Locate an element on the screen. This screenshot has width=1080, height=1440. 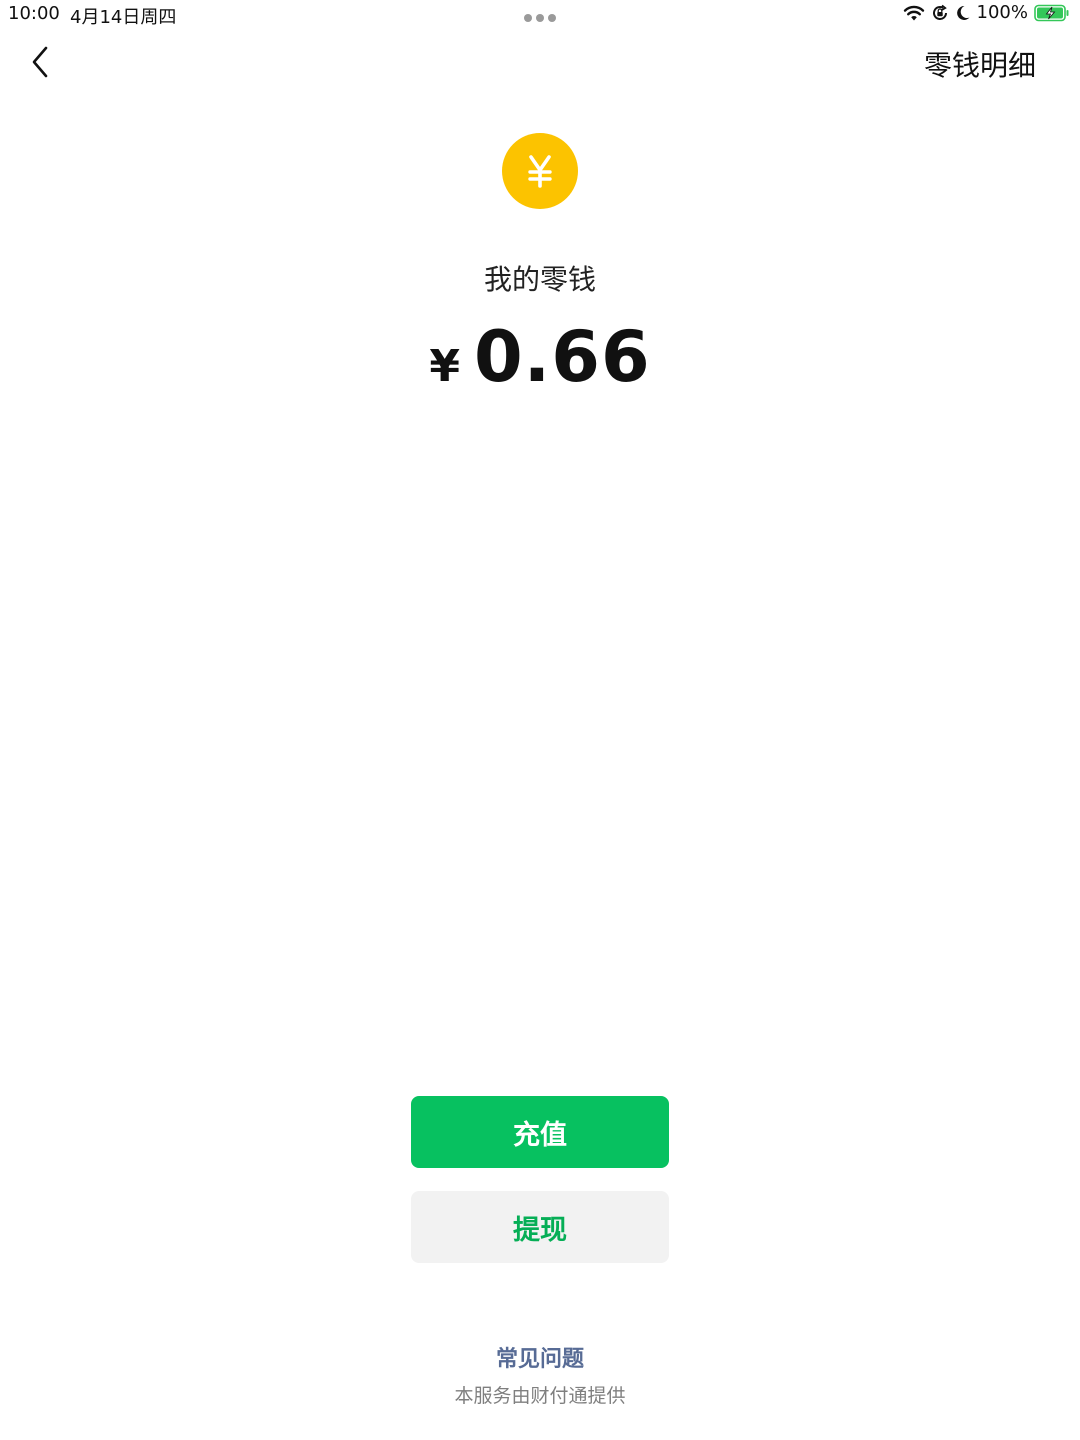
recharge-button: 充值 is located at coordinates (540, 1132).